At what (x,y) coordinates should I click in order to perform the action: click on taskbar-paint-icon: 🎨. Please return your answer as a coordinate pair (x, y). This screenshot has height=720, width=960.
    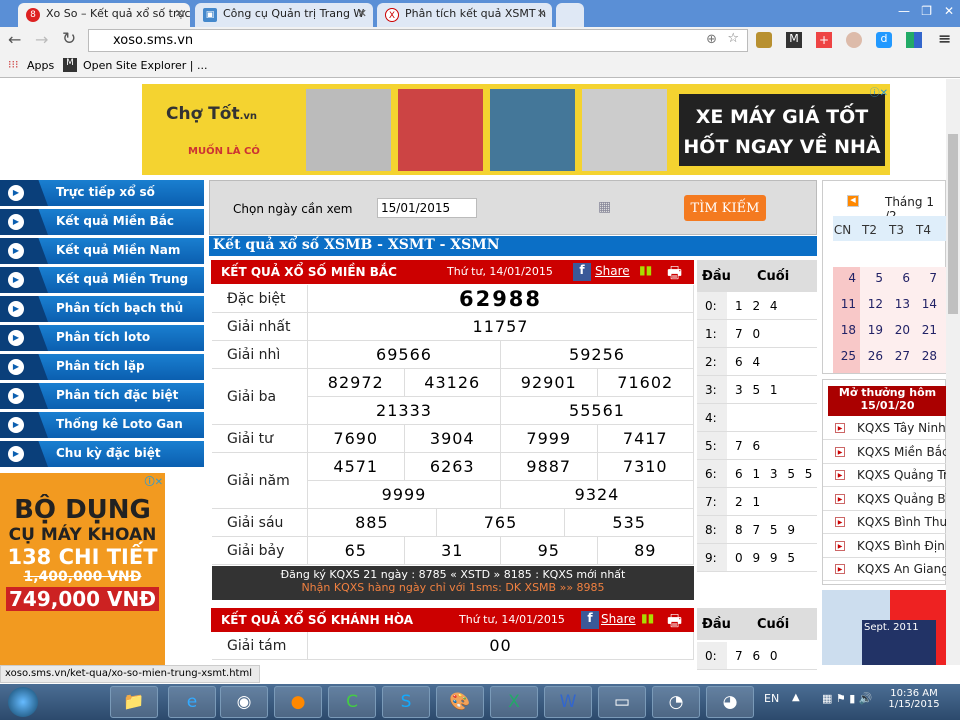
    Looking at the image, I should click on (460, 702).